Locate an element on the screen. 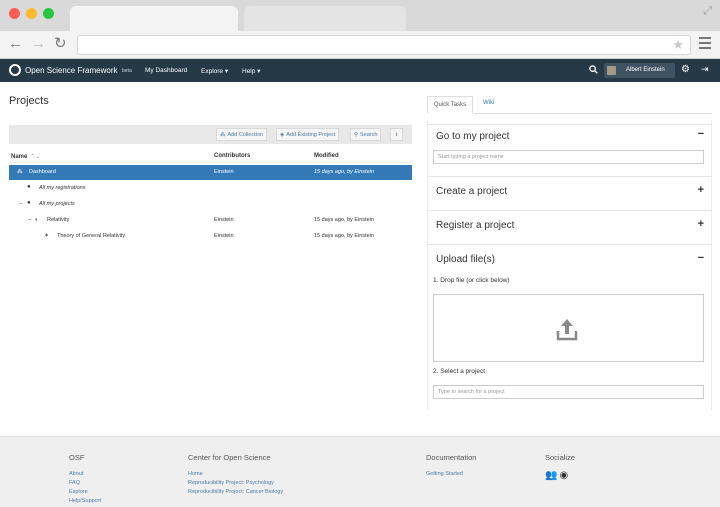  browser-tab-inactive is located at coordinates (325, 18).